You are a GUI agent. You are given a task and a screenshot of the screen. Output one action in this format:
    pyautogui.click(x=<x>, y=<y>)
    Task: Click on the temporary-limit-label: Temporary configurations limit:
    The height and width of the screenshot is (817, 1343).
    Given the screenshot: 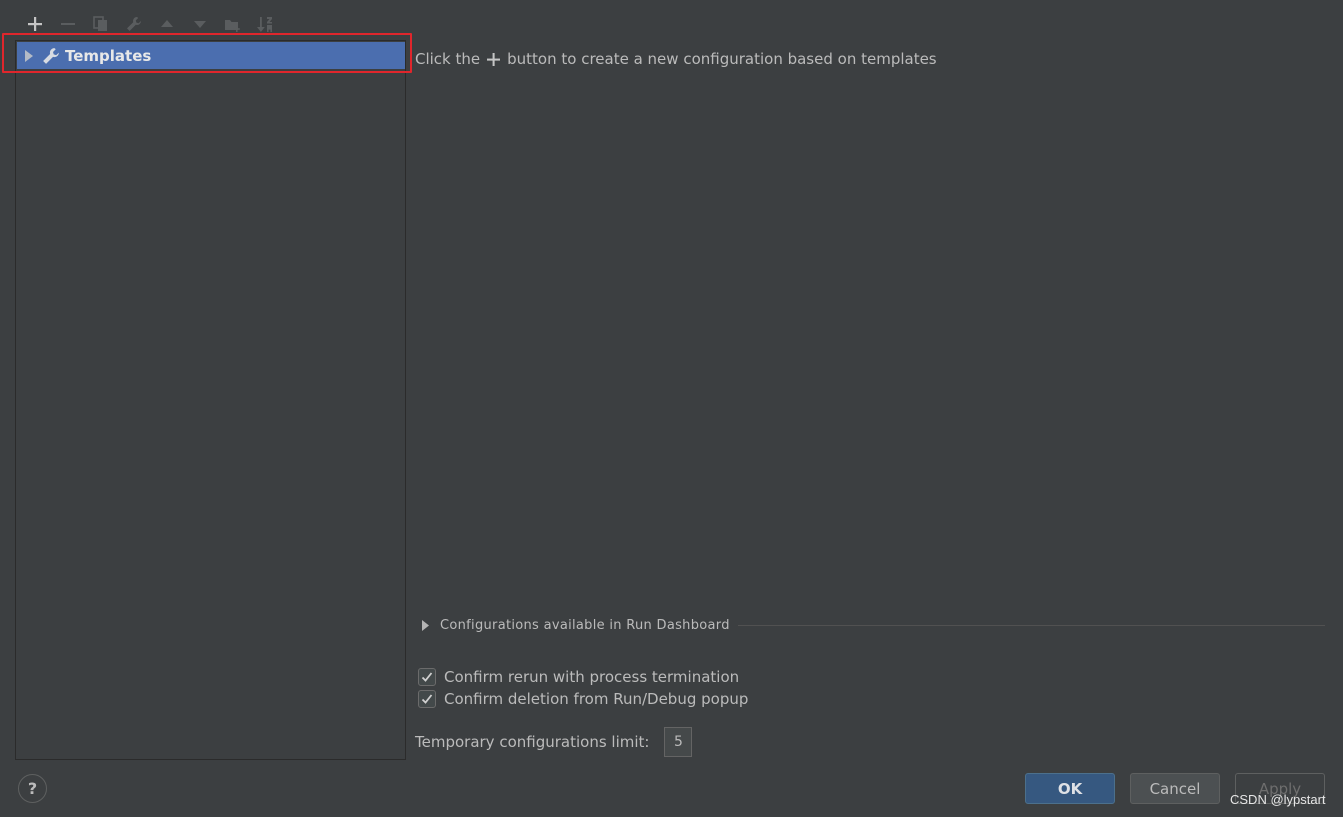 What is the action you would take?
    pyautogui.click(x=532, y=742)
    